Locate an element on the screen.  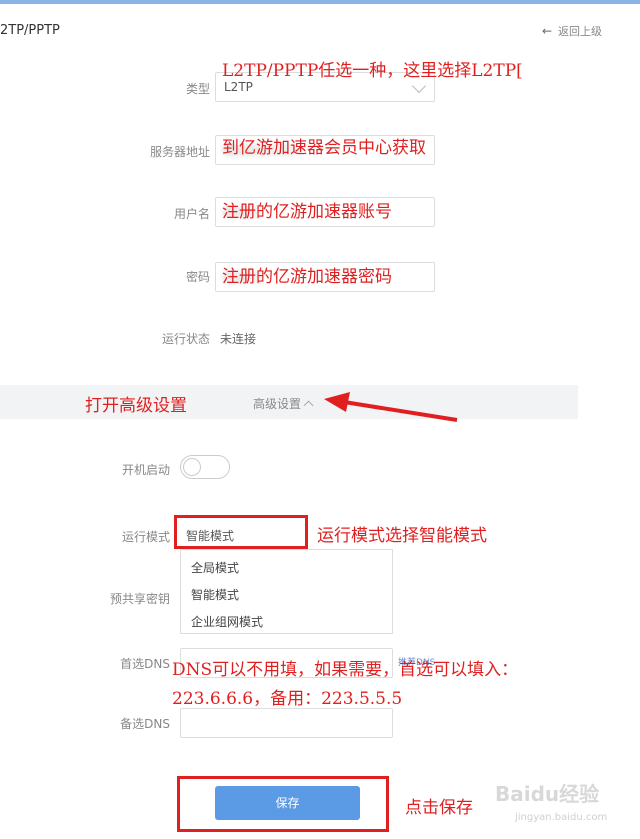
dns2-label: 备选DNS is located at coordinates (145, 724).